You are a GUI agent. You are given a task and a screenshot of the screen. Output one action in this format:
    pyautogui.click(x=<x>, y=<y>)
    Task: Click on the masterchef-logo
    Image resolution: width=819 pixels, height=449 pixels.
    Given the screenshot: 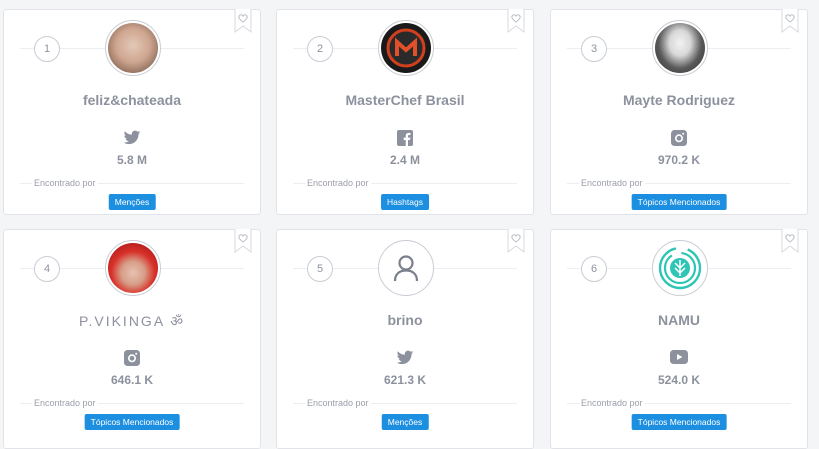 What is the action you would take?
    pyautogui.click(x=406, y=48)
    